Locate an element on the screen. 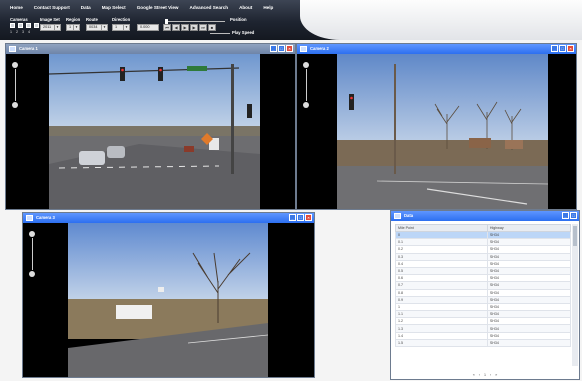 The image size is (582, 381). camera-4-checkbox is located at coordinates (36, 25).